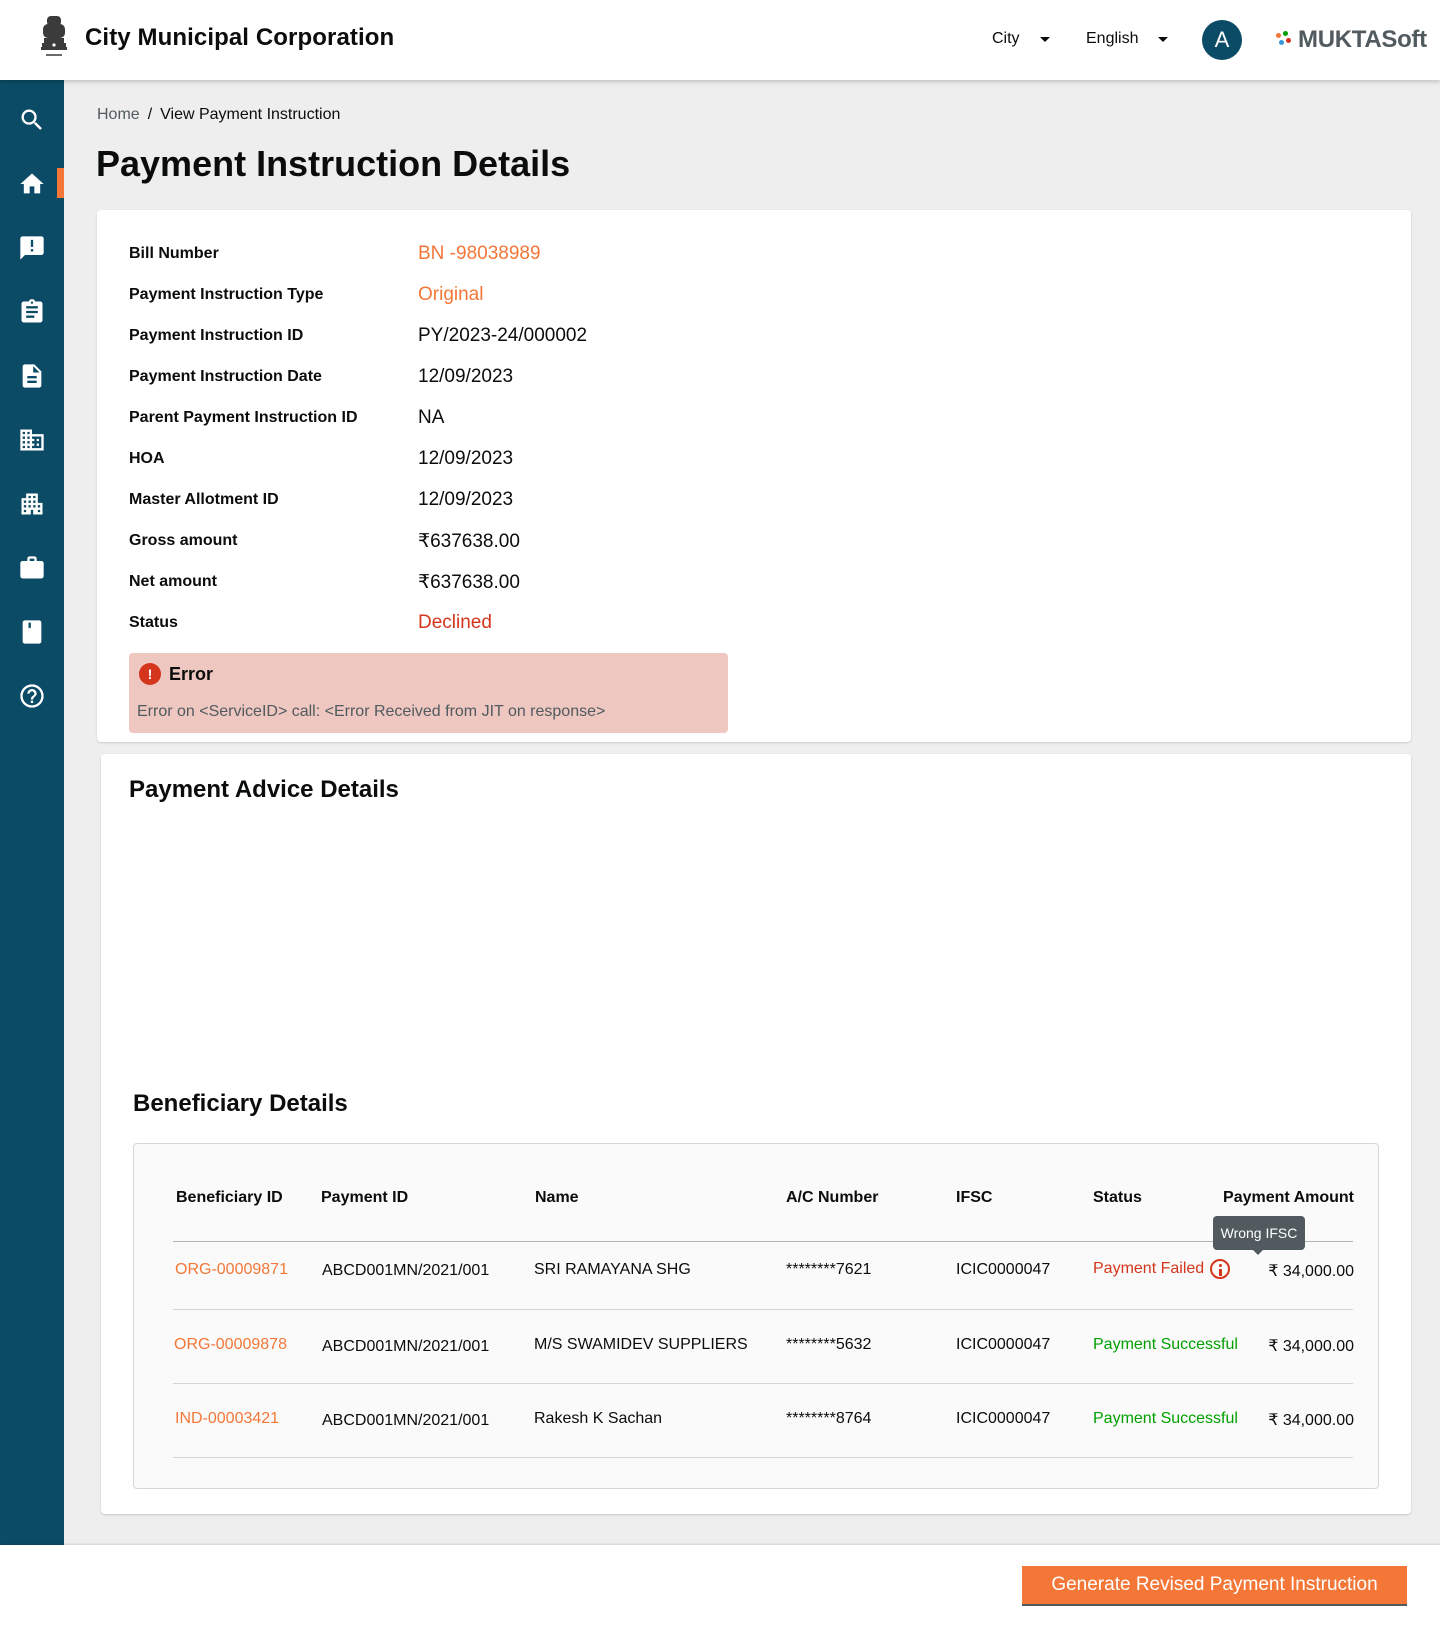  Describe the element at coordinates (1021, 39) in the screenshot. I see `city-dropdown: City` at that location.